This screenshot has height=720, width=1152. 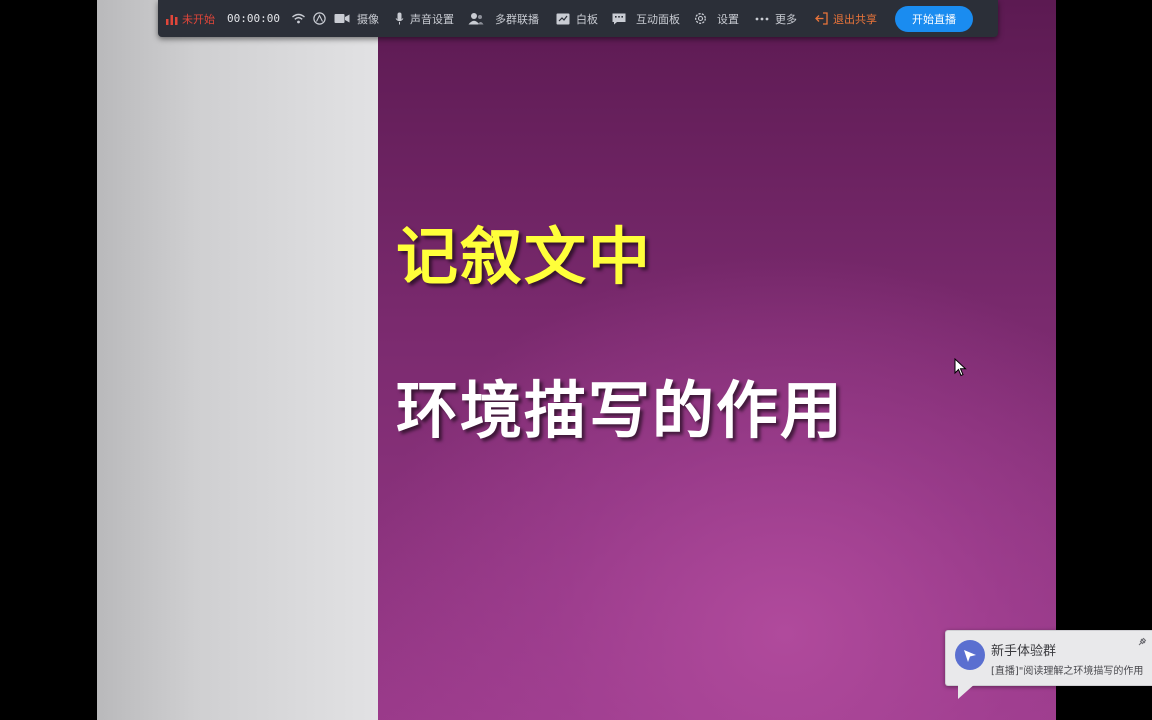 I want to click on slide-title-line-2: 环境描写的作用, so click(x=620, y=410).